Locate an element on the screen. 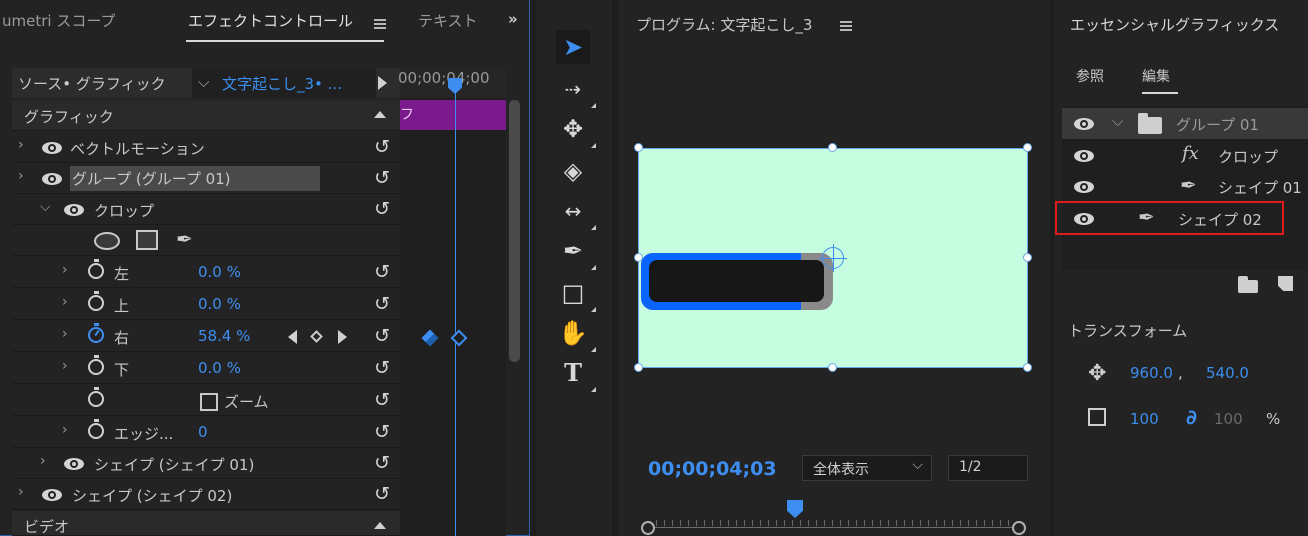 The width and height of the screenshot is (1308, 536). out-point-handle is located at coordinates (1019, 528).